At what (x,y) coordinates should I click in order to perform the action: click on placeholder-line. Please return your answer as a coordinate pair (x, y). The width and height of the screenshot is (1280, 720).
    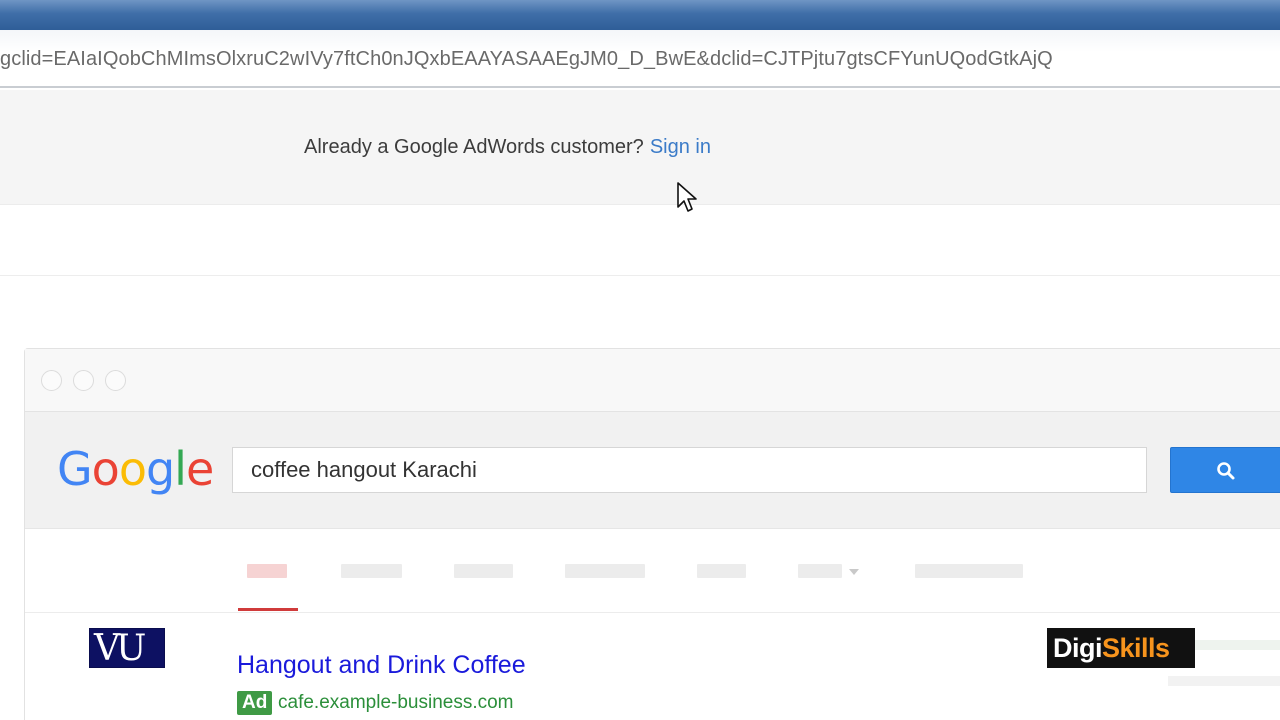
    Looking at the image, I should click on (1224, 681).